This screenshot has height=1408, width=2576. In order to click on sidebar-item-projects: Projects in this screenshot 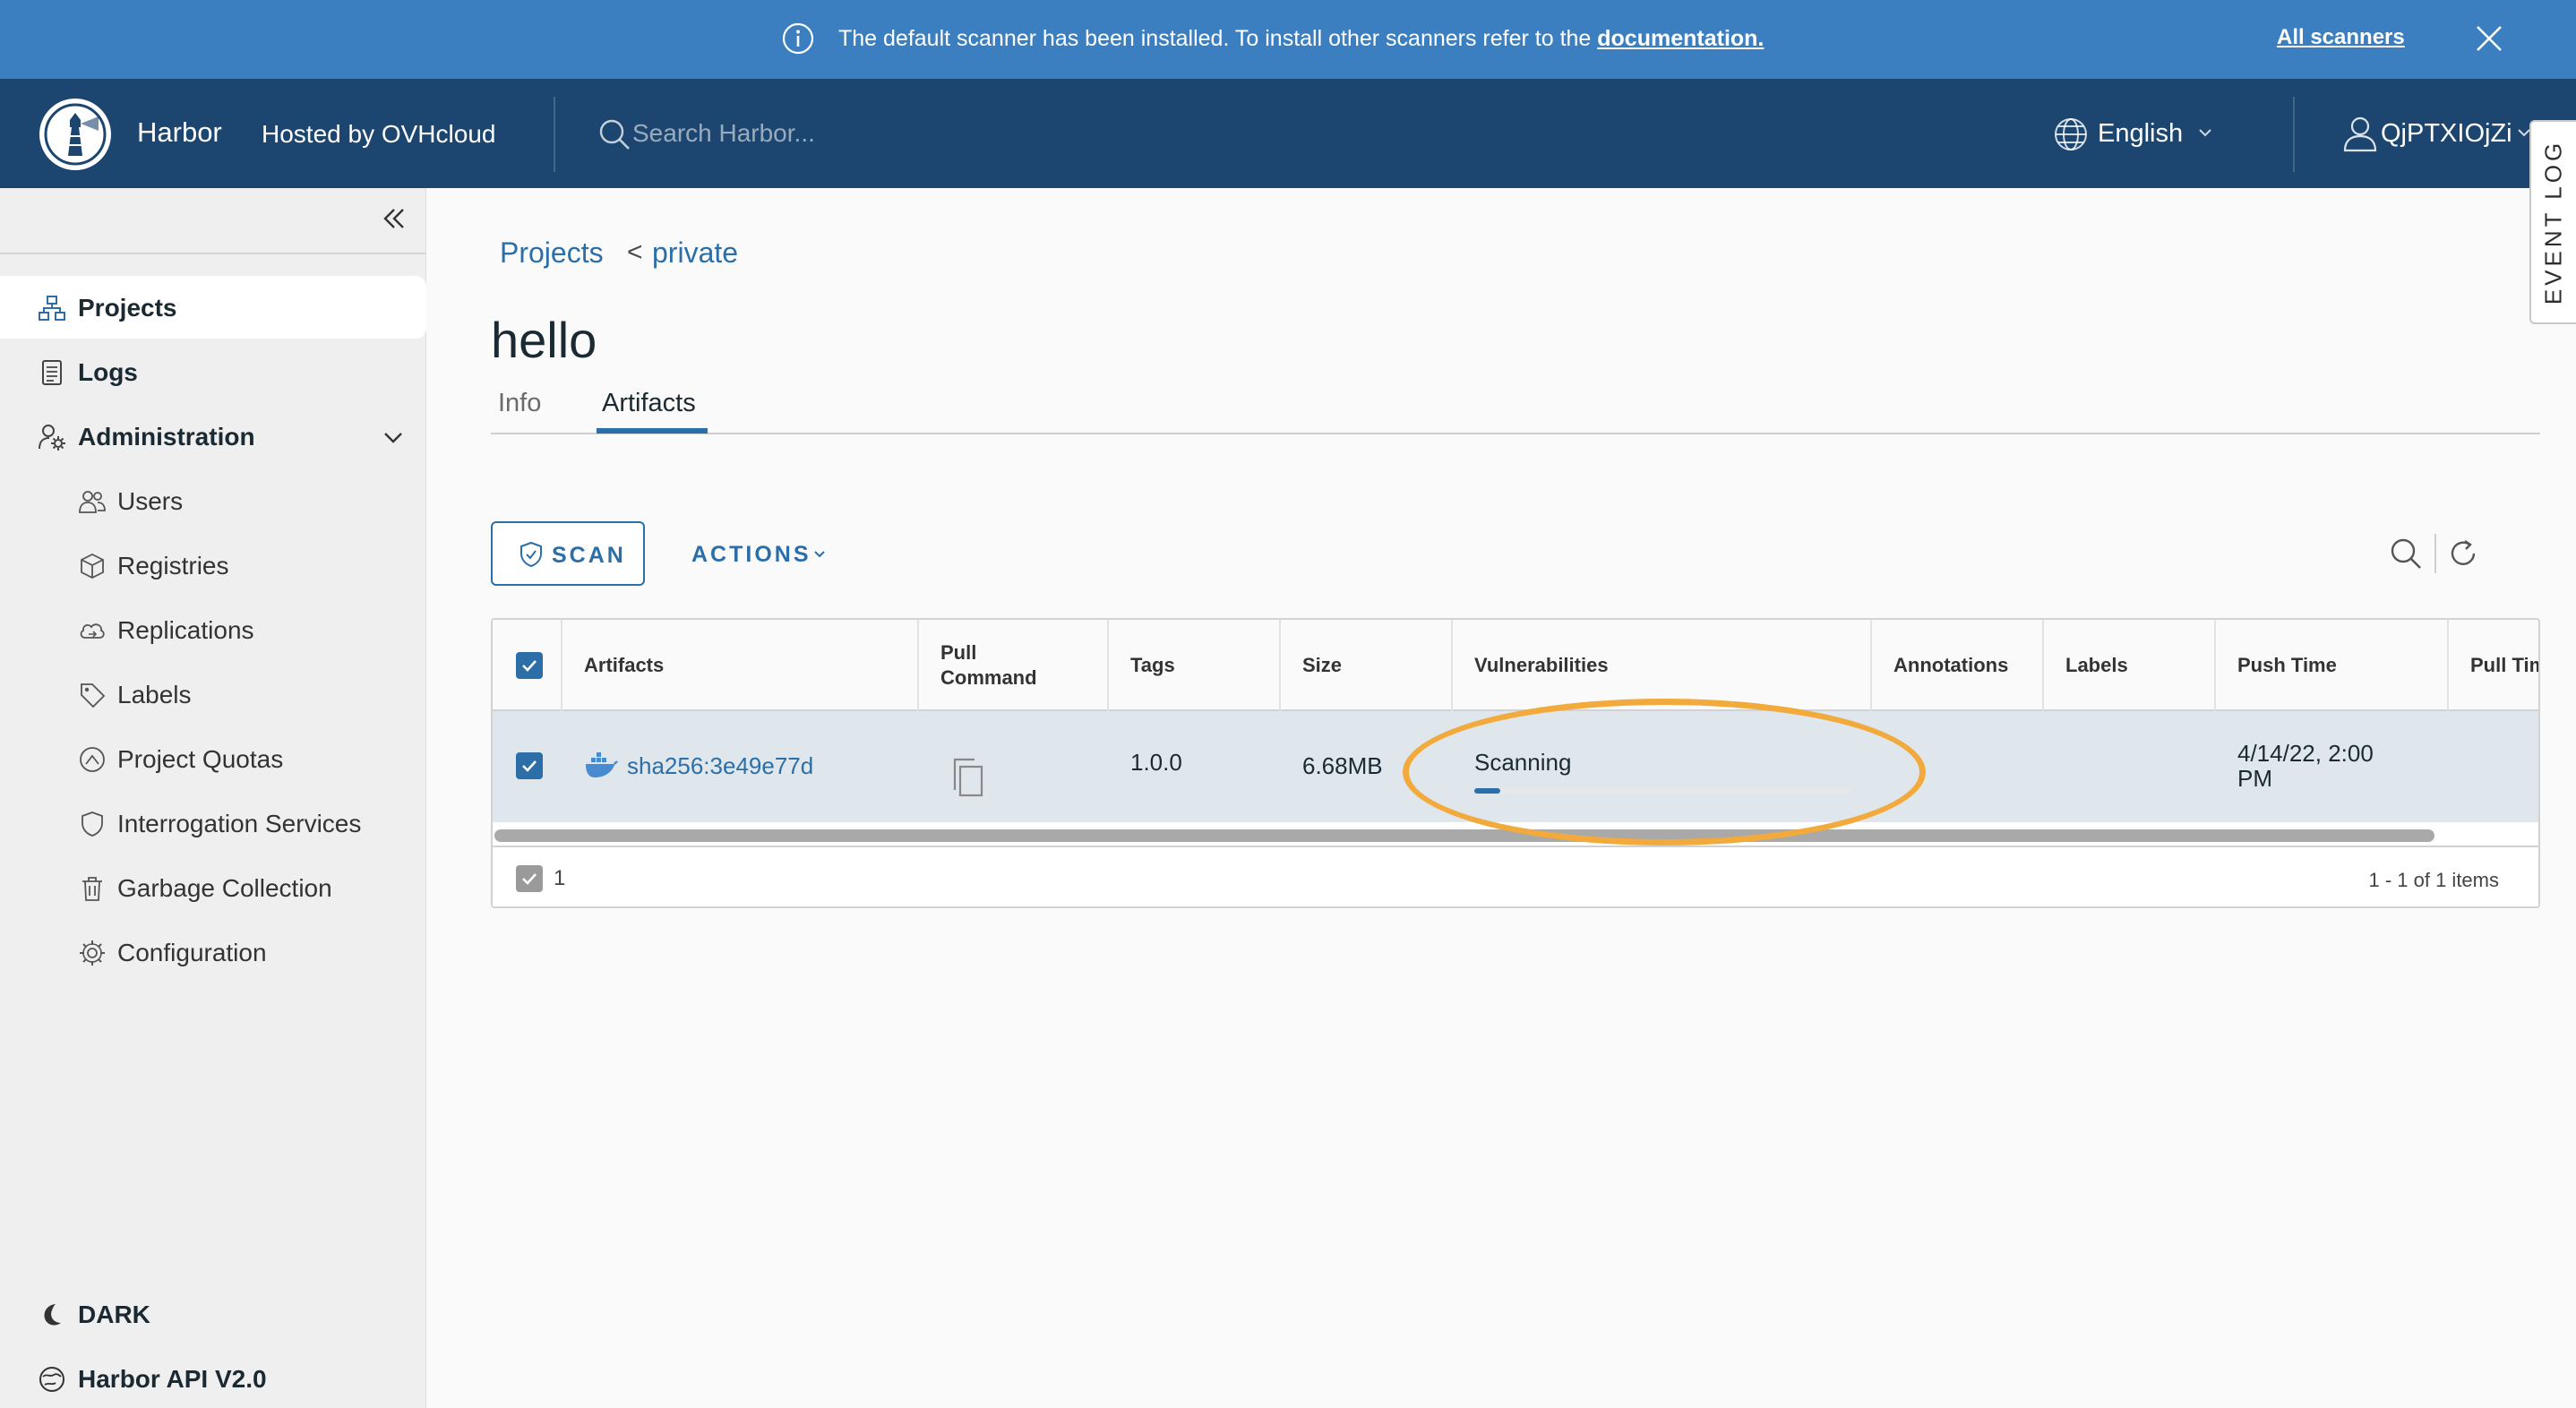, I will do `click(213, 307)`.